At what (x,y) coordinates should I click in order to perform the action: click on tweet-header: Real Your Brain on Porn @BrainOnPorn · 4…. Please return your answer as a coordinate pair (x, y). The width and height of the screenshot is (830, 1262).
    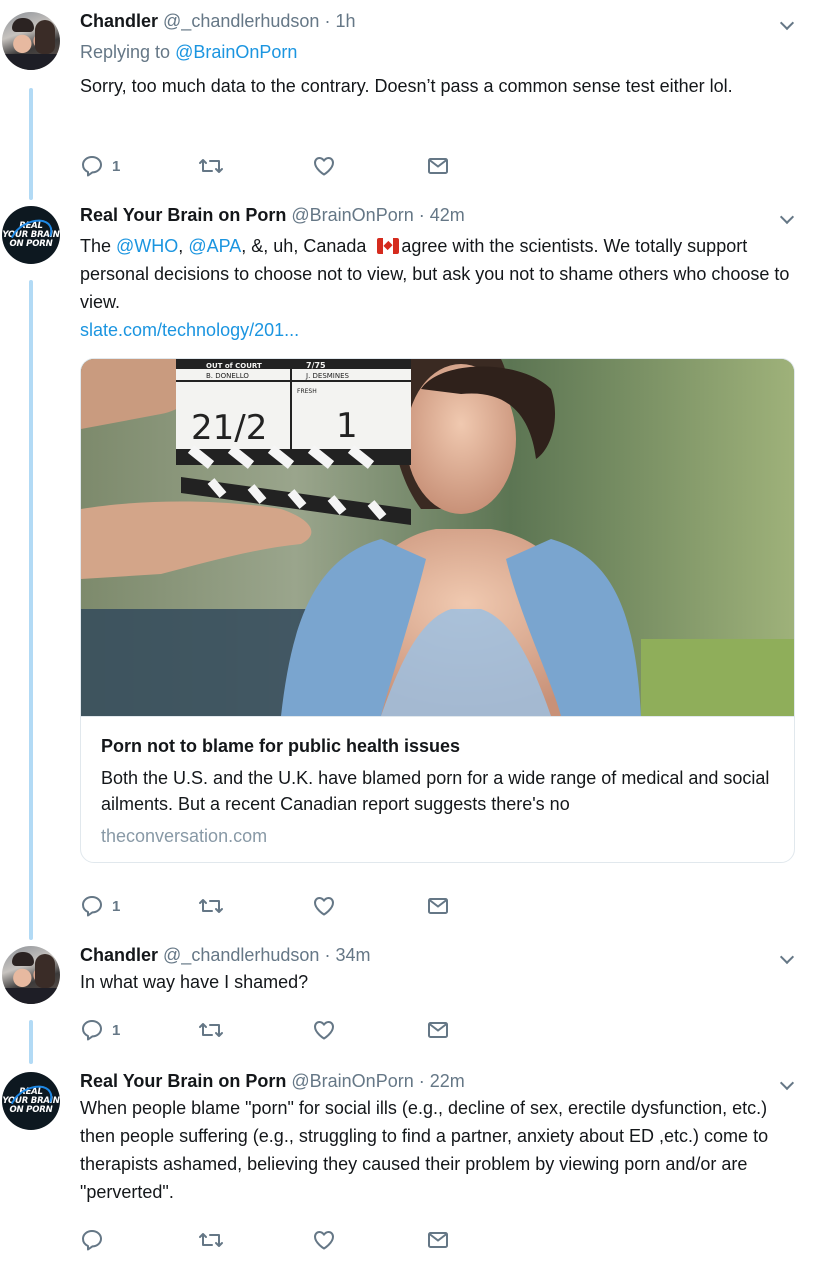
    Looking at the image, I should click on (440, 215).